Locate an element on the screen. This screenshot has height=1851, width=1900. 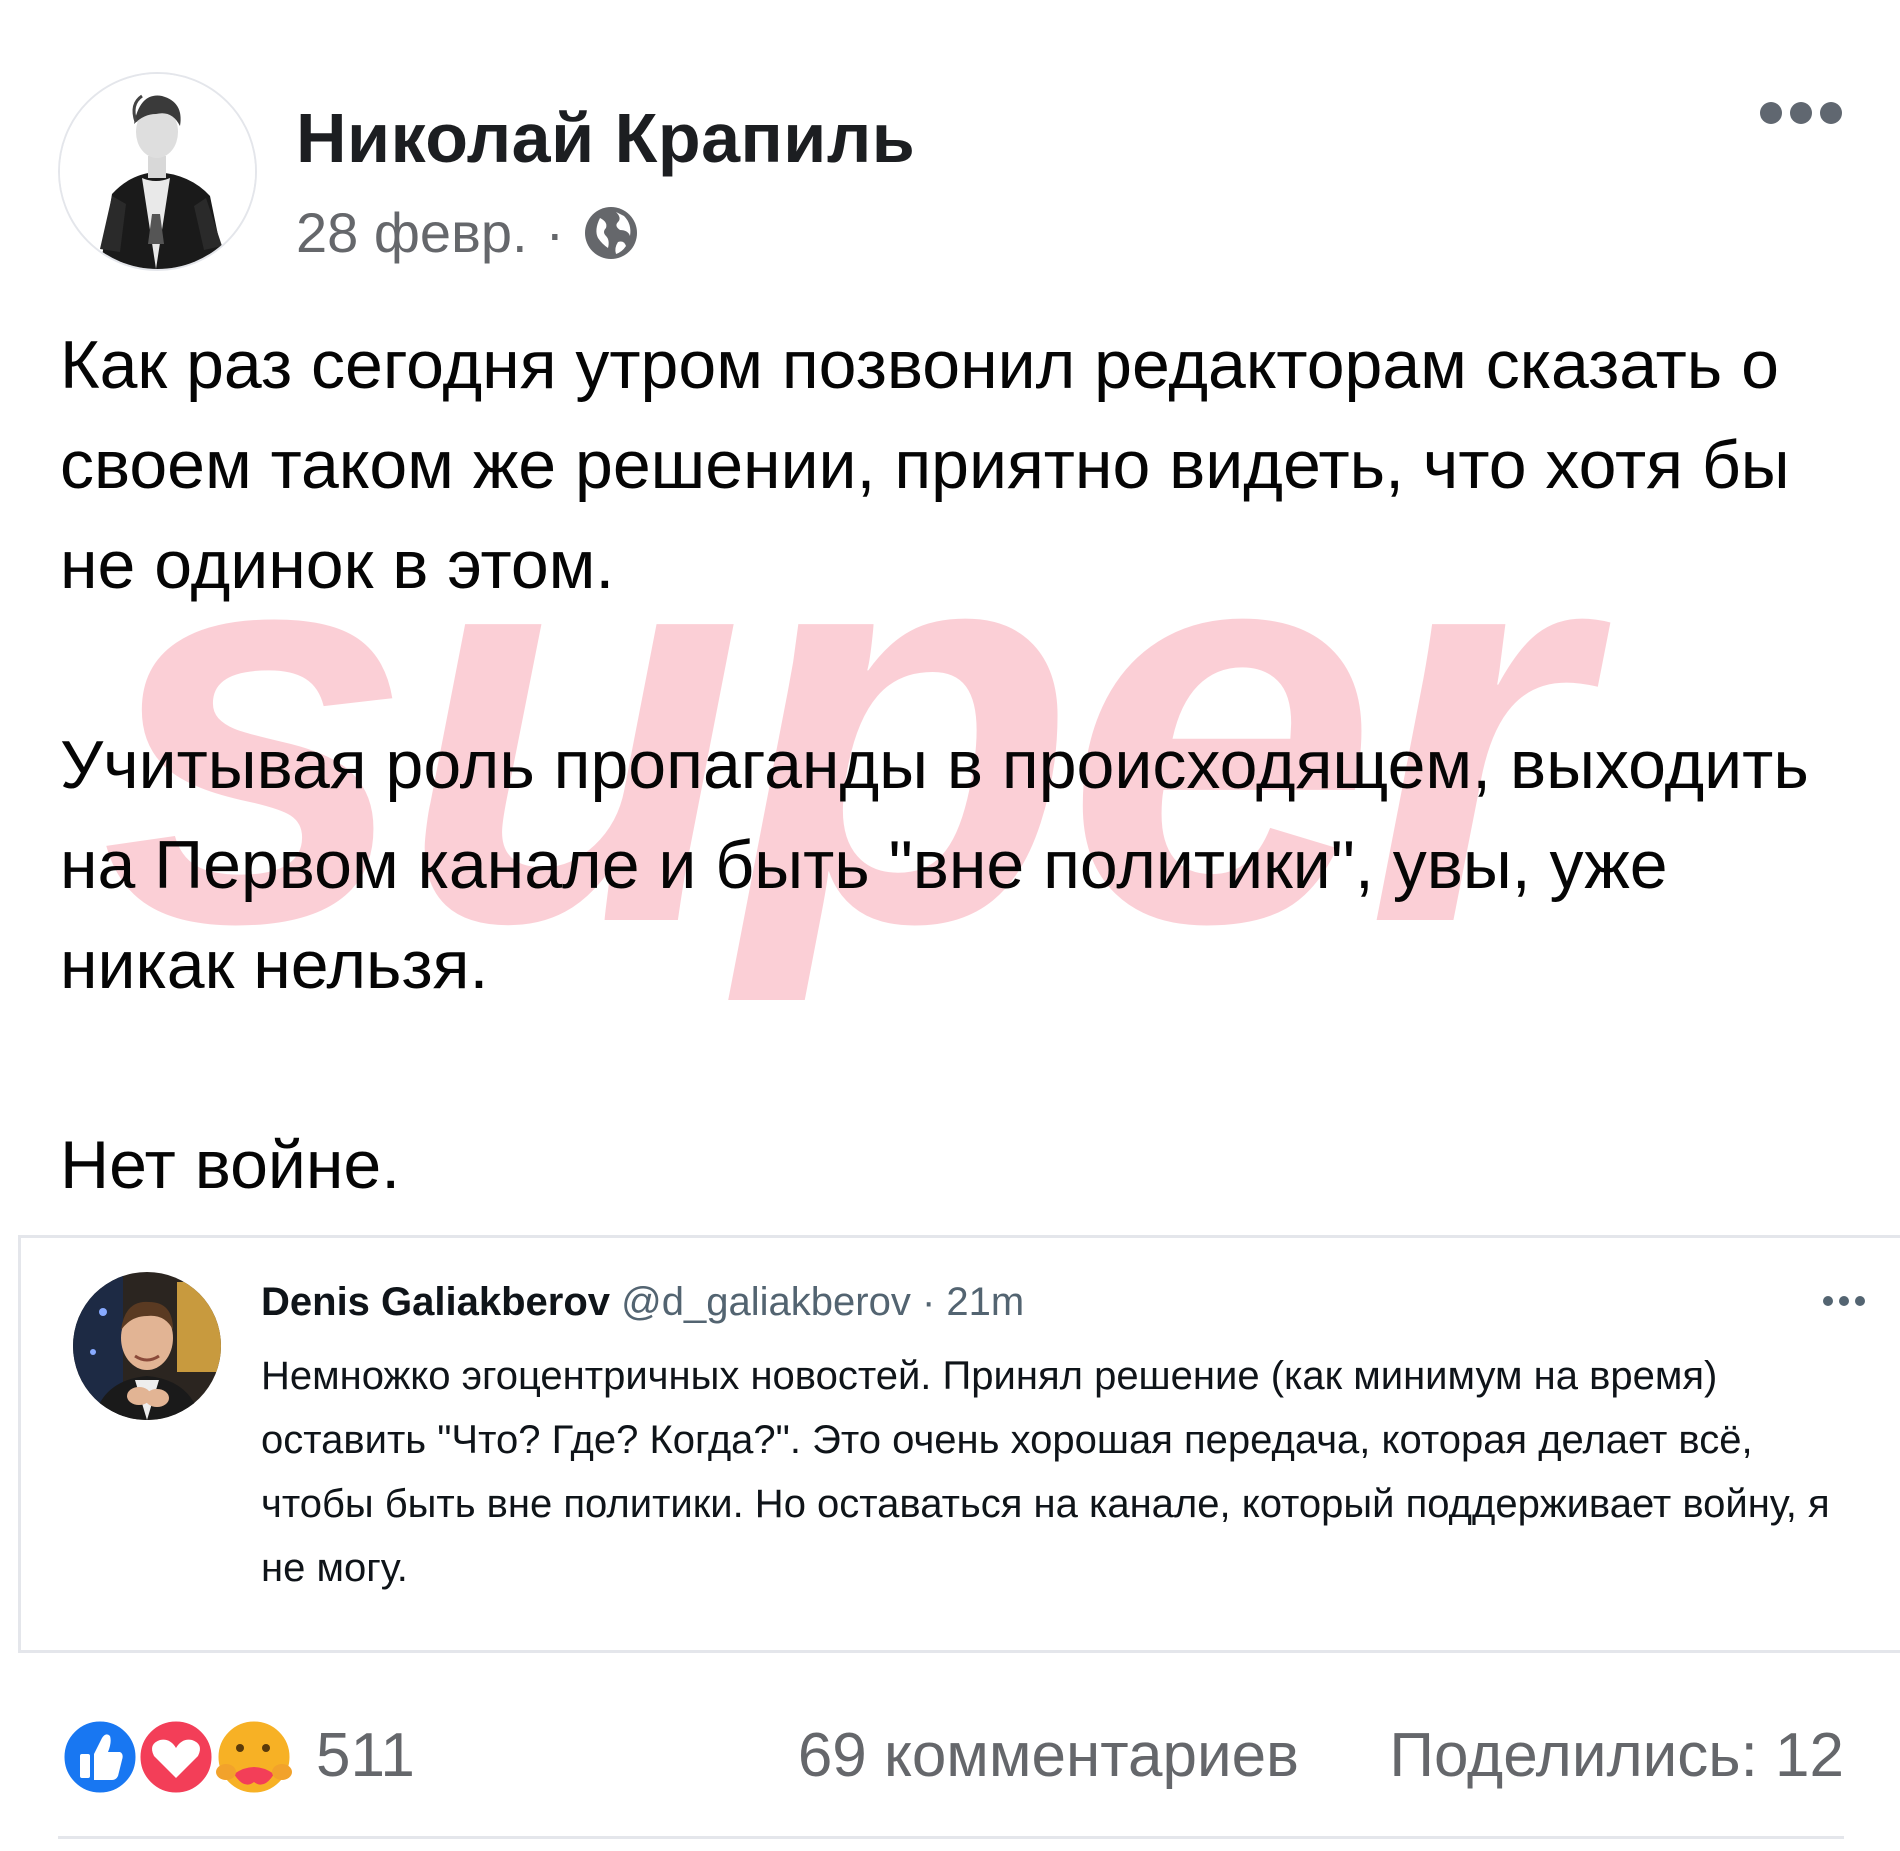
author-avatar is located at coordinates (157, 171).